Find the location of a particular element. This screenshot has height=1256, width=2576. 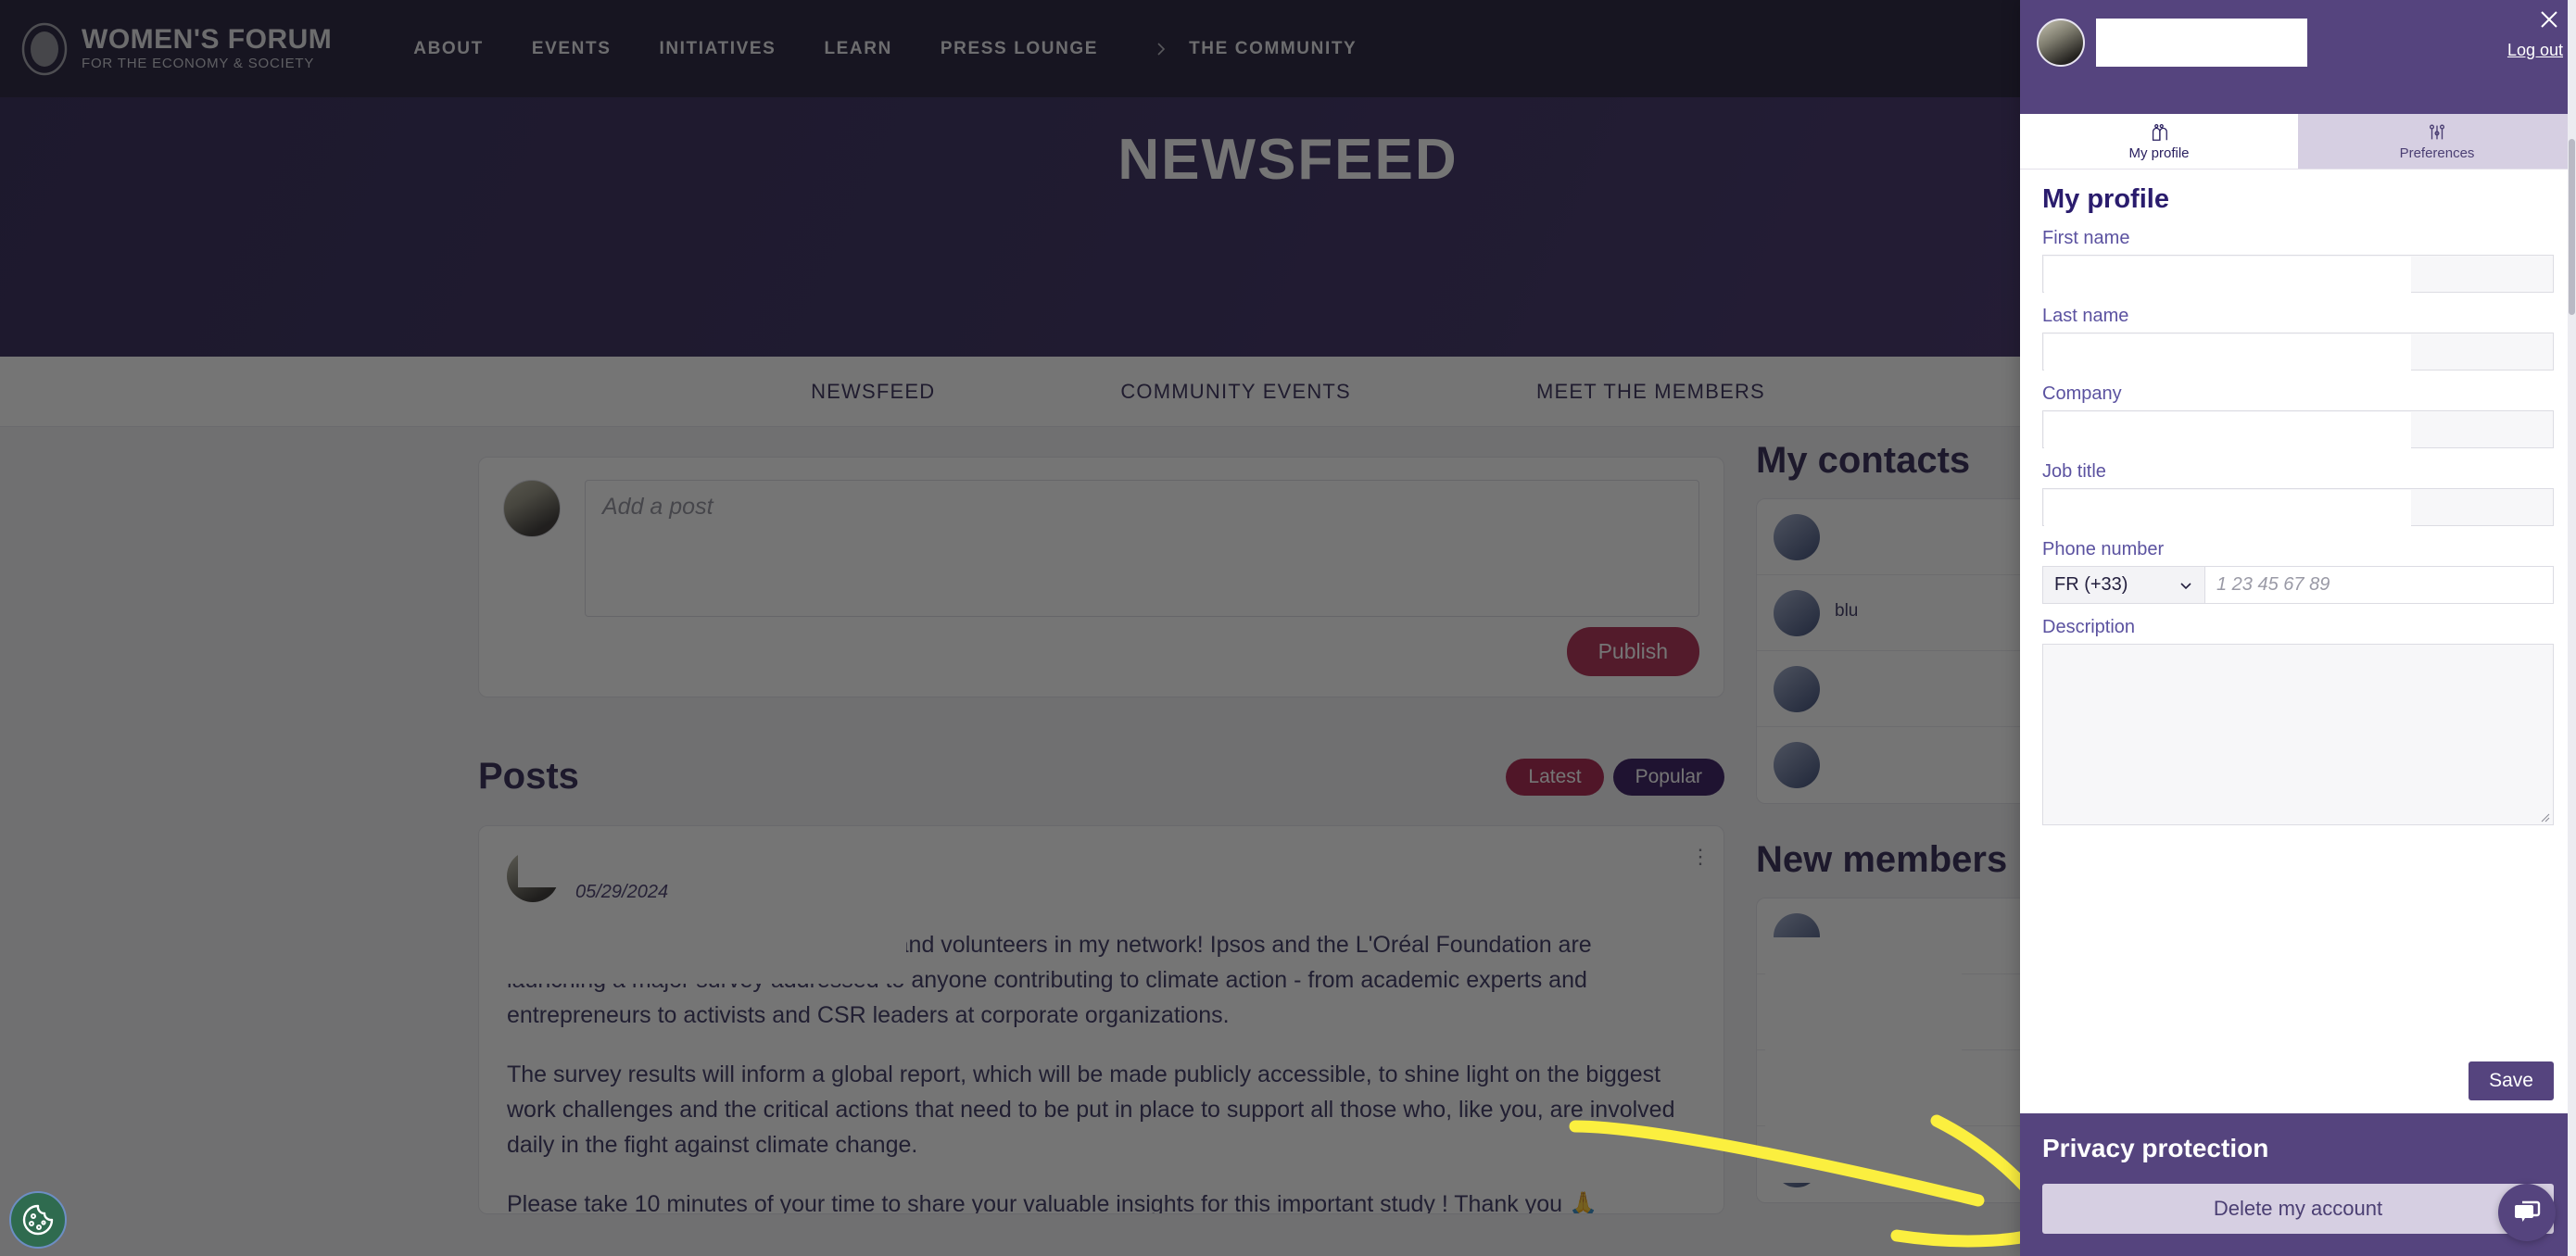

cookie-icon is located at coordinates (38, 1220).